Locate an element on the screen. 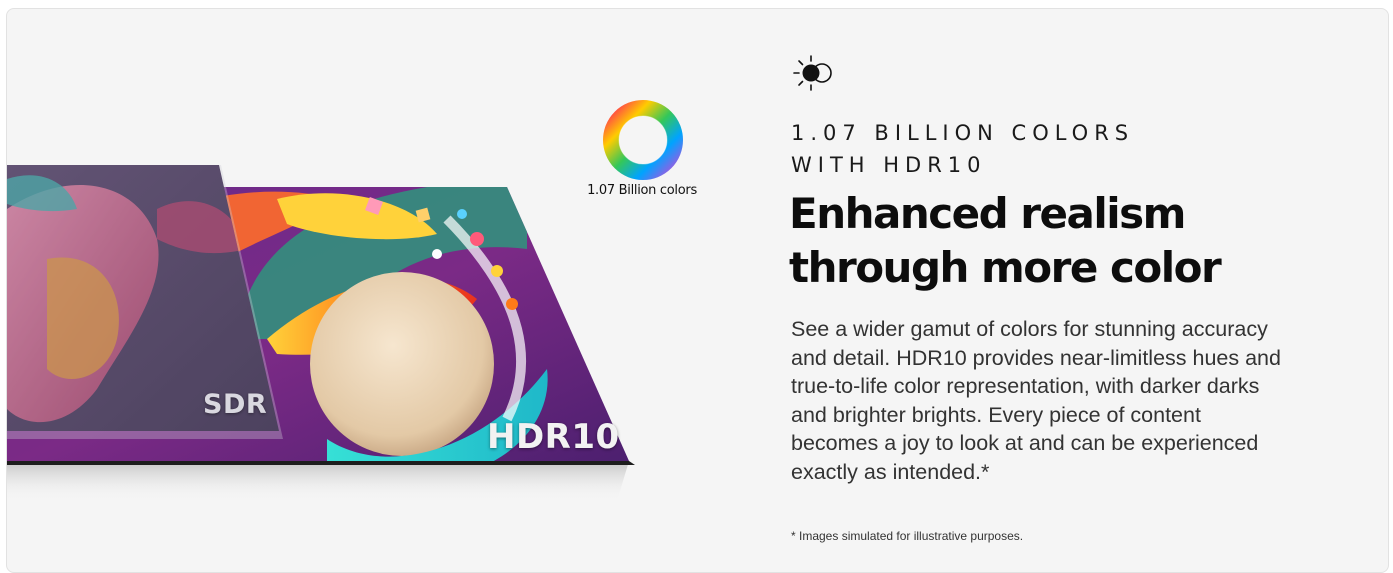  color-ring-caption: 1.07 Billion colors is located at coordinates (642, 190).